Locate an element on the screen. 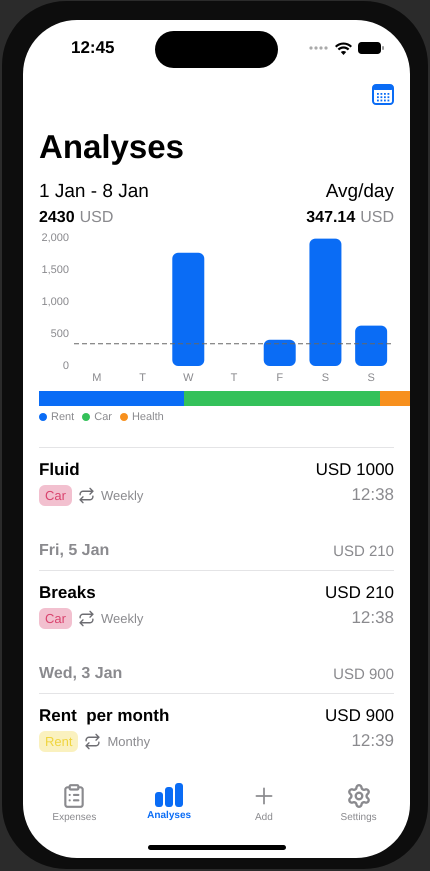 Image resolution: width=430 pixels, height=871 pixels. axis-label: M is located at coordinates (97, 377).